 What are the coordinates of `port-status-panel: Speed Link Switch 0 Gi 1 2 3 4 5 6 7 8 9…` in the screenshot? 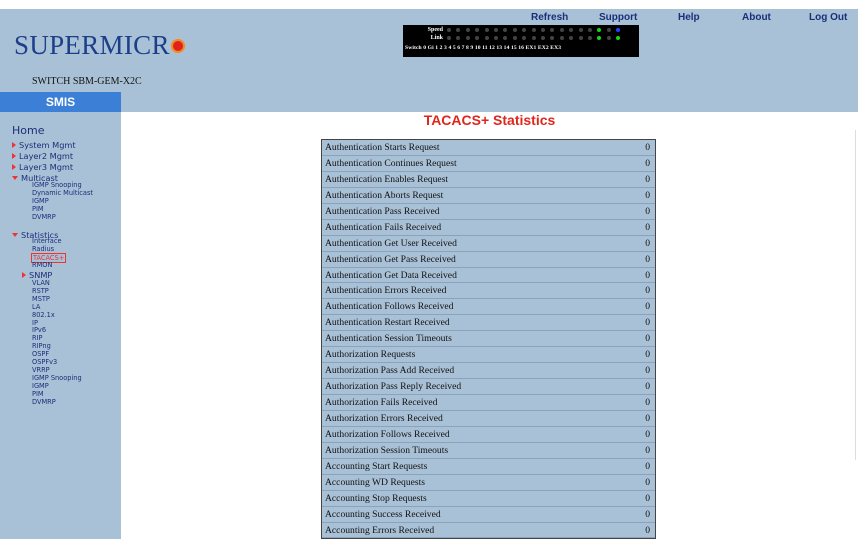 It's located at (521, 41).